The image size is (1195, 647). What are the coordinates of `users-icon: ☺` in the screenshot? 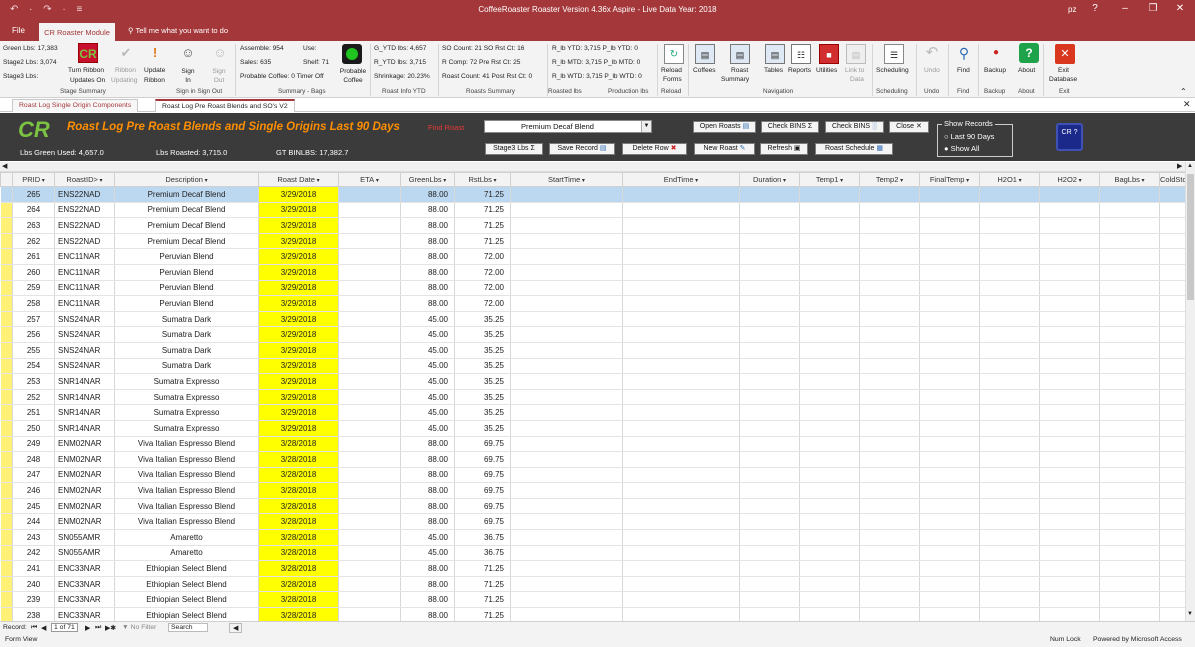 It's located at (188, 53).